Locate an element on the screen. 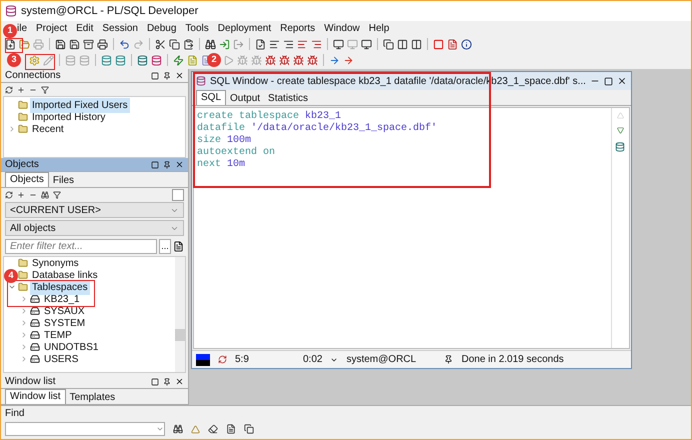 Image resolution: width=692 pixels, height=440 pixels. new-file-icon is located at coordinates (10, 44).